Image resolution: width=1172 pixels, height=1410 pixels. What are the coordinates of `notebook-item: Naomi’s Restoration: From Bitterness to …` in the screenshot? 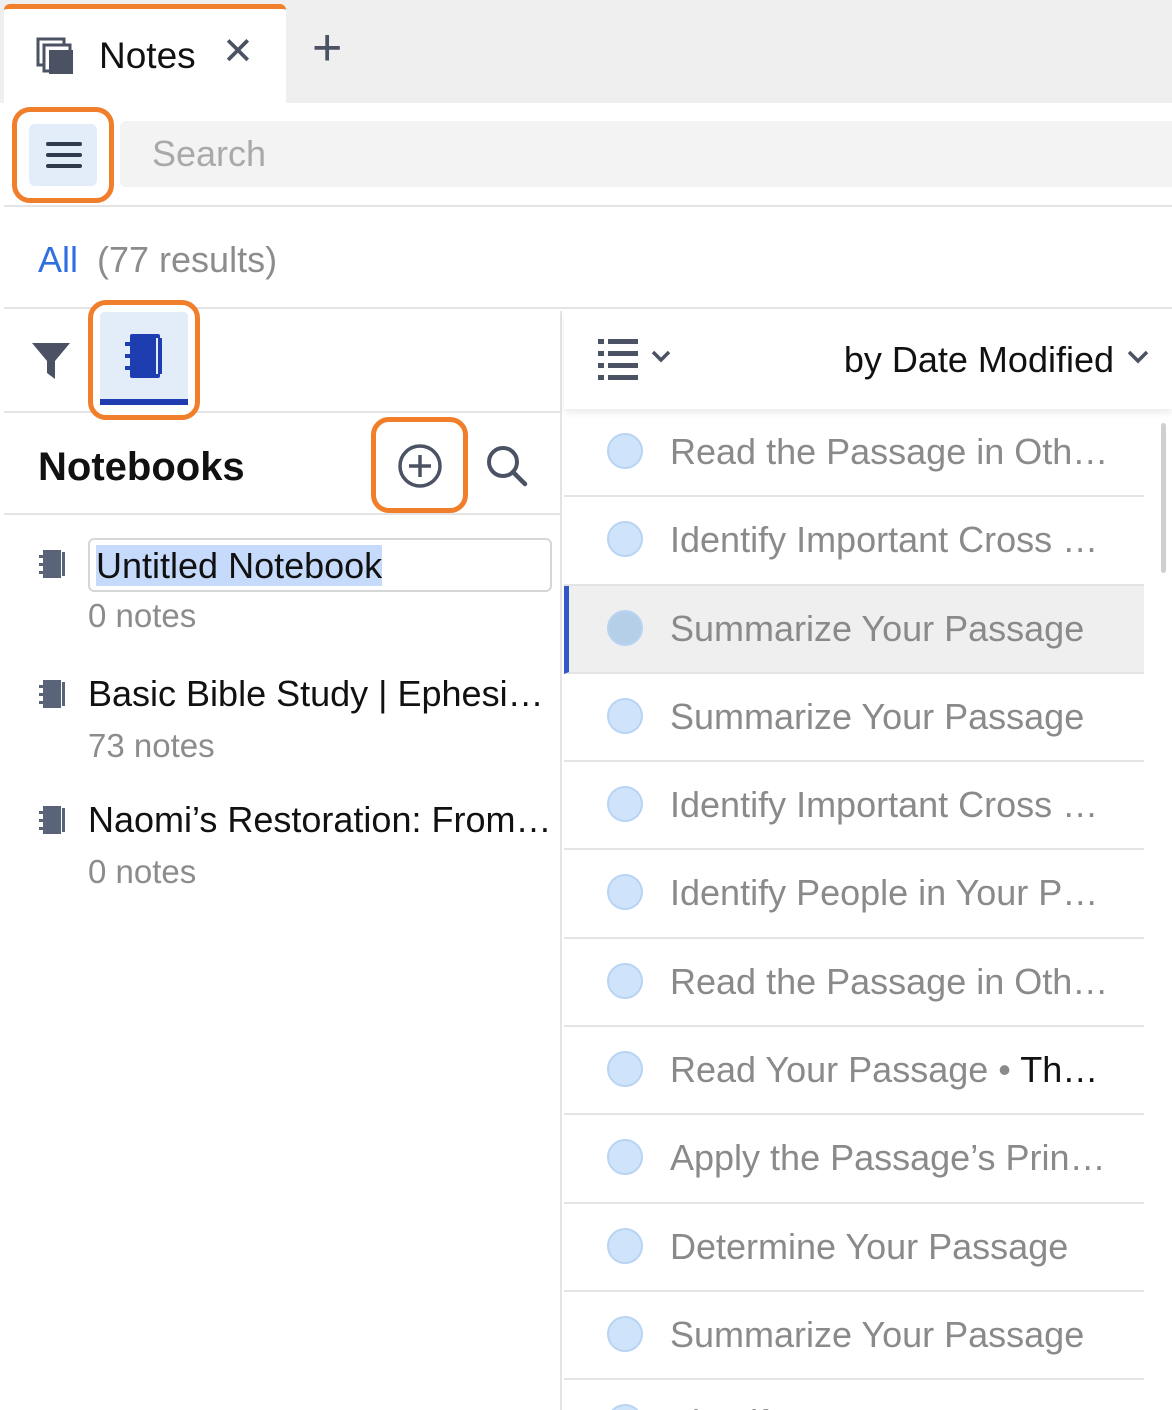 It's located at (283, 848).